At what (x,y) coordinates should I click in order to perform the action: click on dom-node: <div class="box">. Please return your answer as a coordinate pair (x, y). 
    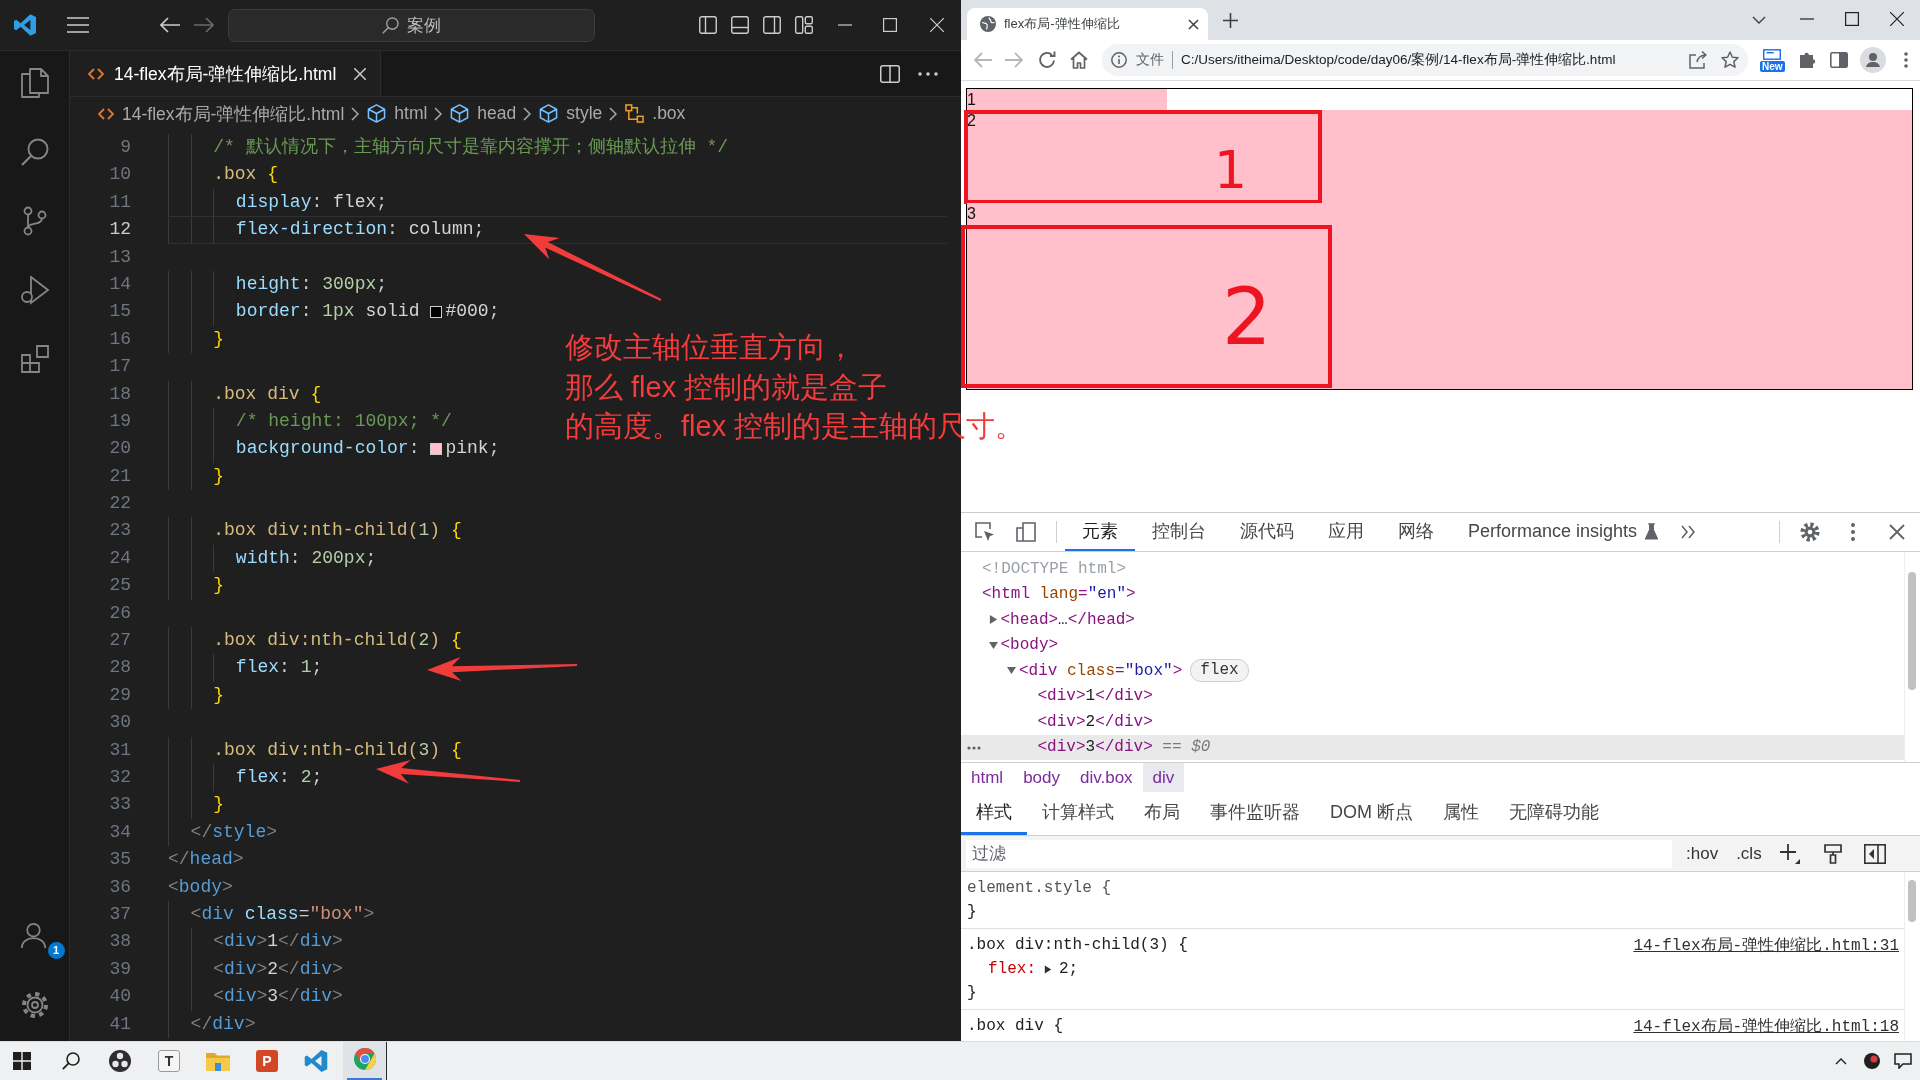
    Looking at the image, I should click on (1101, 670).